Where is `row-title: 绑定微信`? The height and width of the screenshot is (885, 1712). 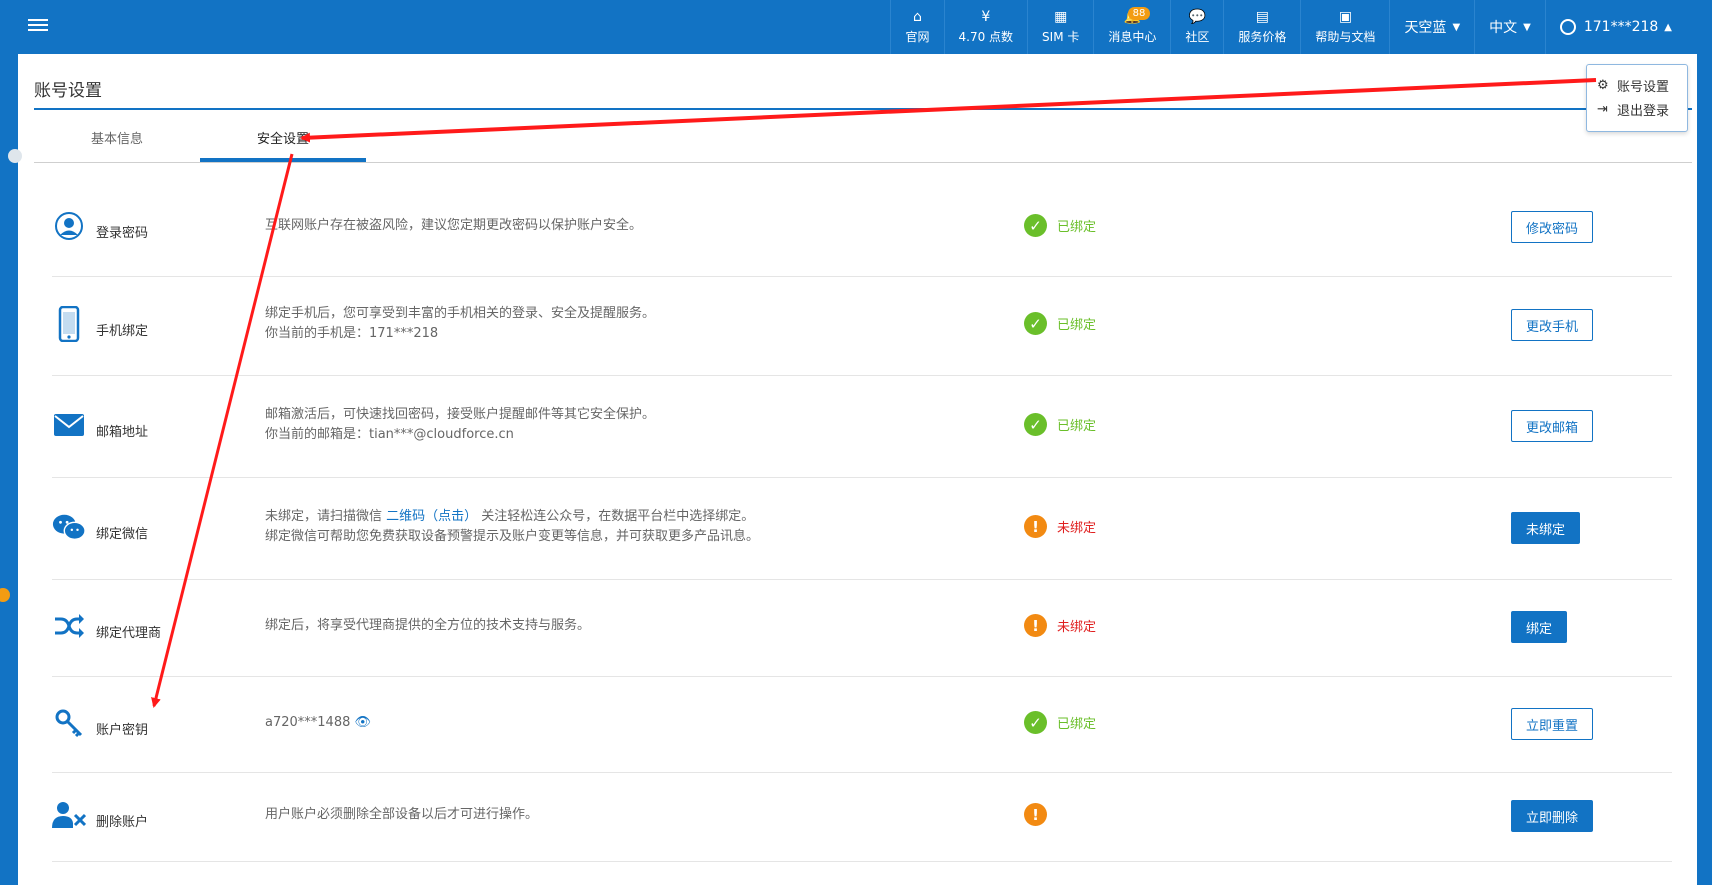
row-title: 绑定微信 is located at coordinates (122, 534).